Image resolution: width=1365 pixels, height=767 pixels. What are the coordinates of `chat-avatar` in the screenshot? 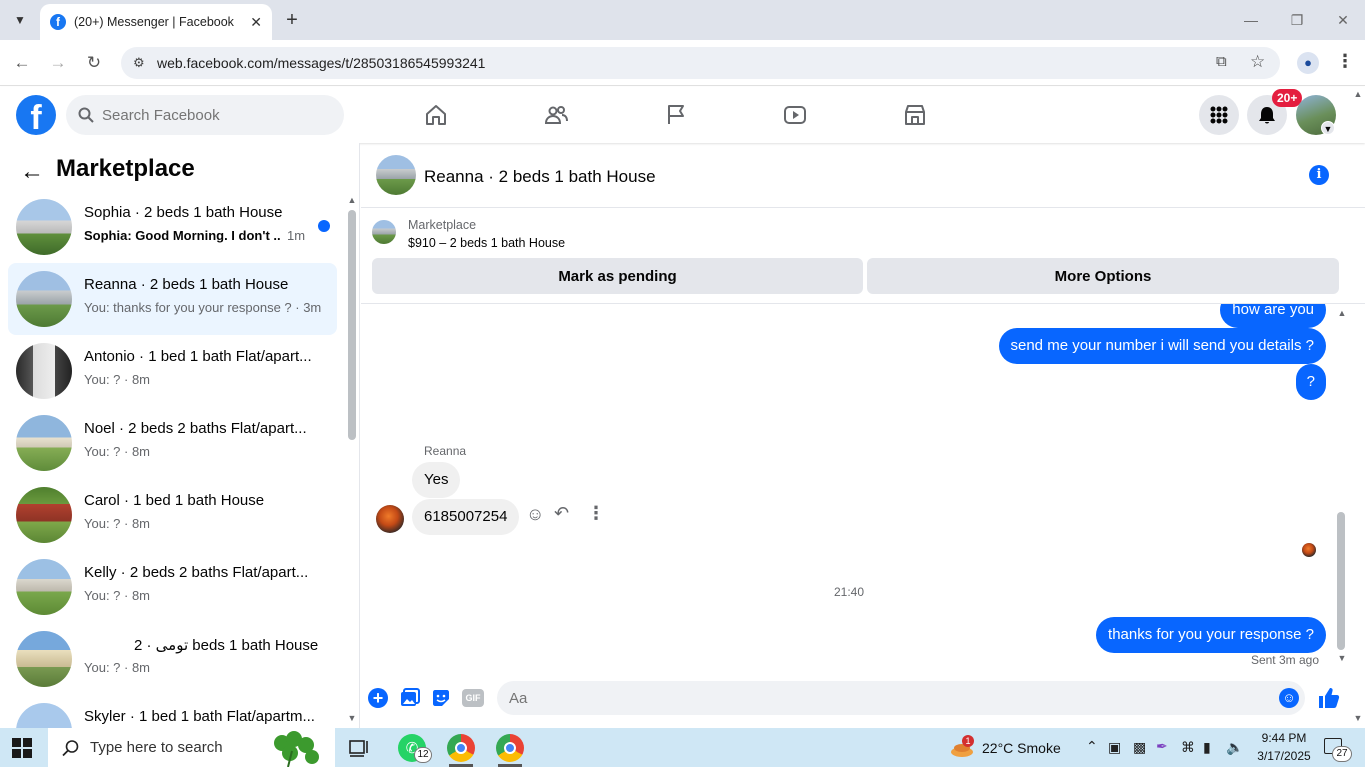 It's located at (396, 175).